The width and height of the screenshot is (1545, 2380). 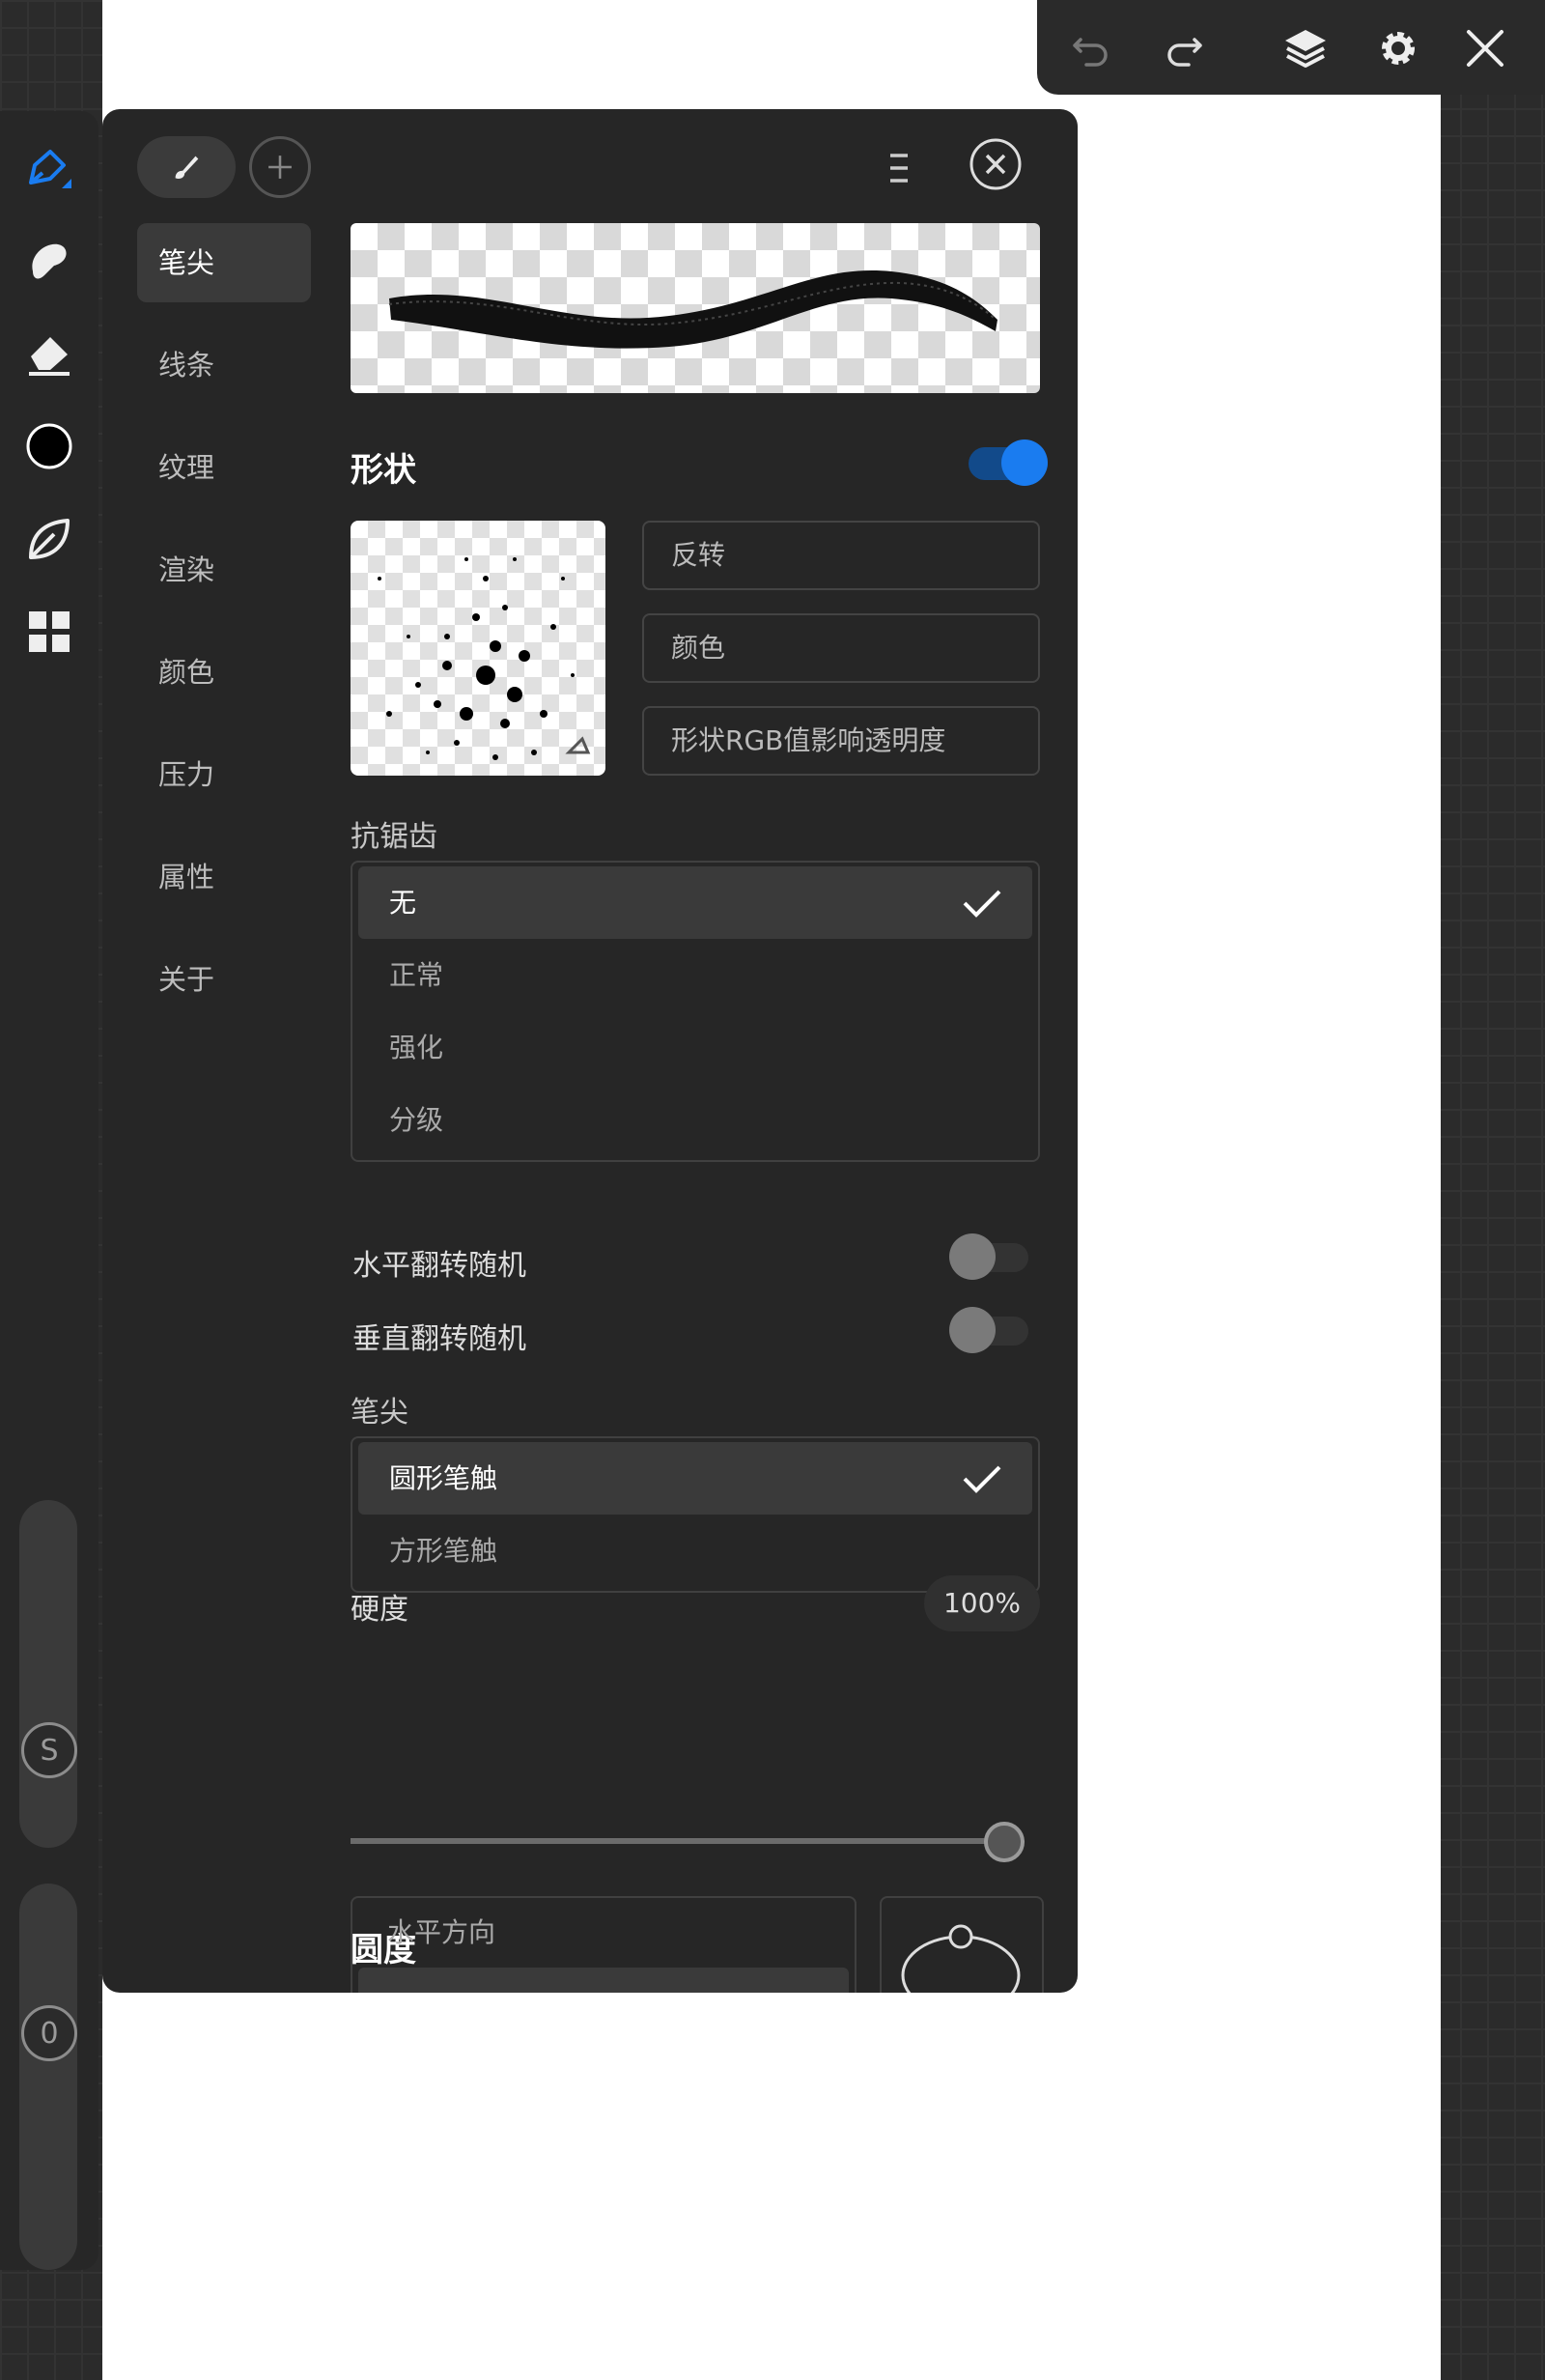 I want to click on flip-h-toggle, so click(x=988, y=1257).